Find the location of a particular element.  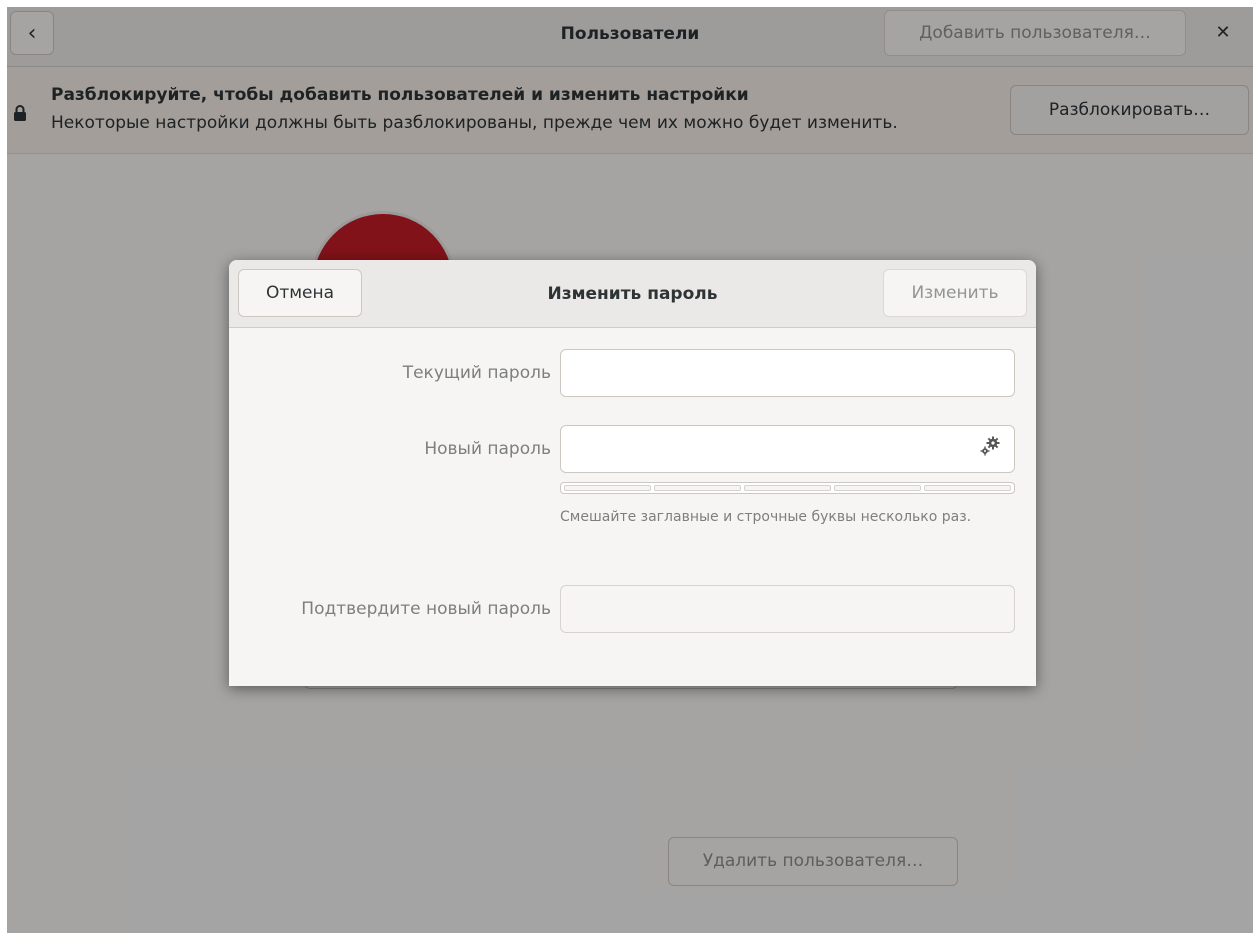

confirm-password-label: Подтвердите новый пароль is located at coordinates (426, 609).